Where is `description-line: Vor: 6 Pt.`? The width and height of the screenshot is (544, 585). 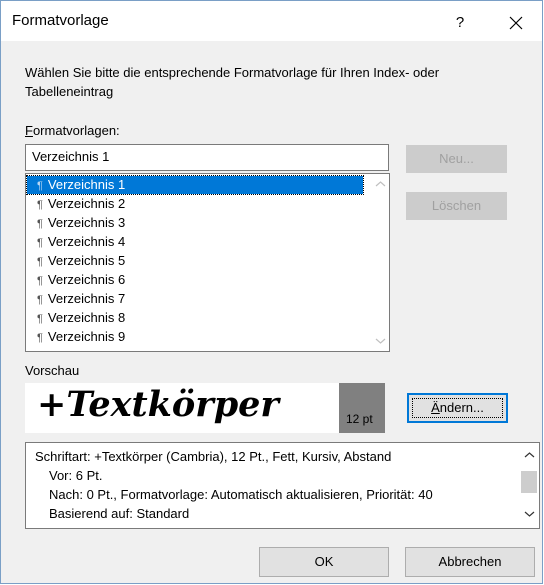 description-line: Vor: 6 Pt. is located at coordinates (76, 475).